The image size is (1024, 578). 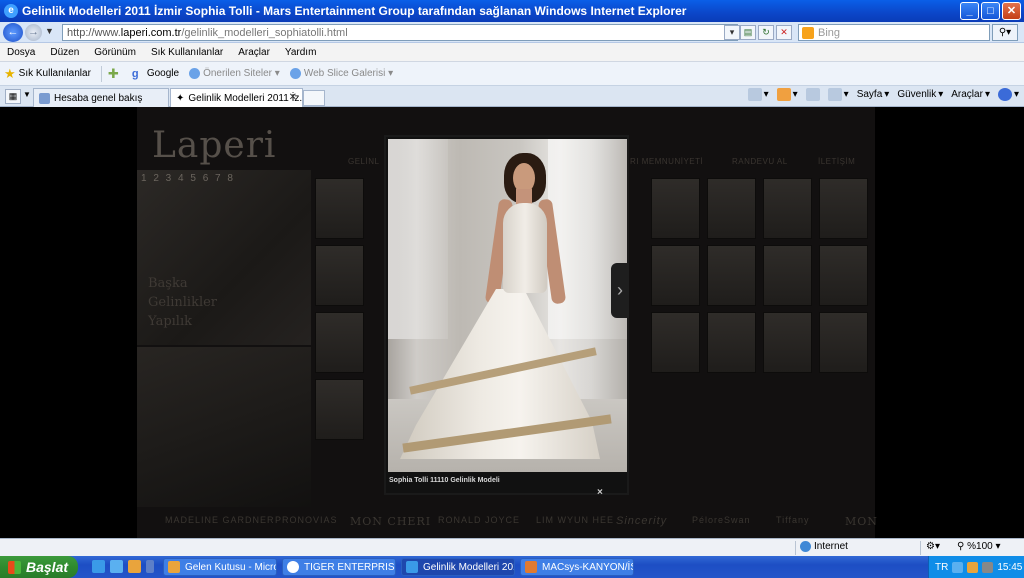 I want to click on brand-logo: Sincerity, so click(x=641, y=521).